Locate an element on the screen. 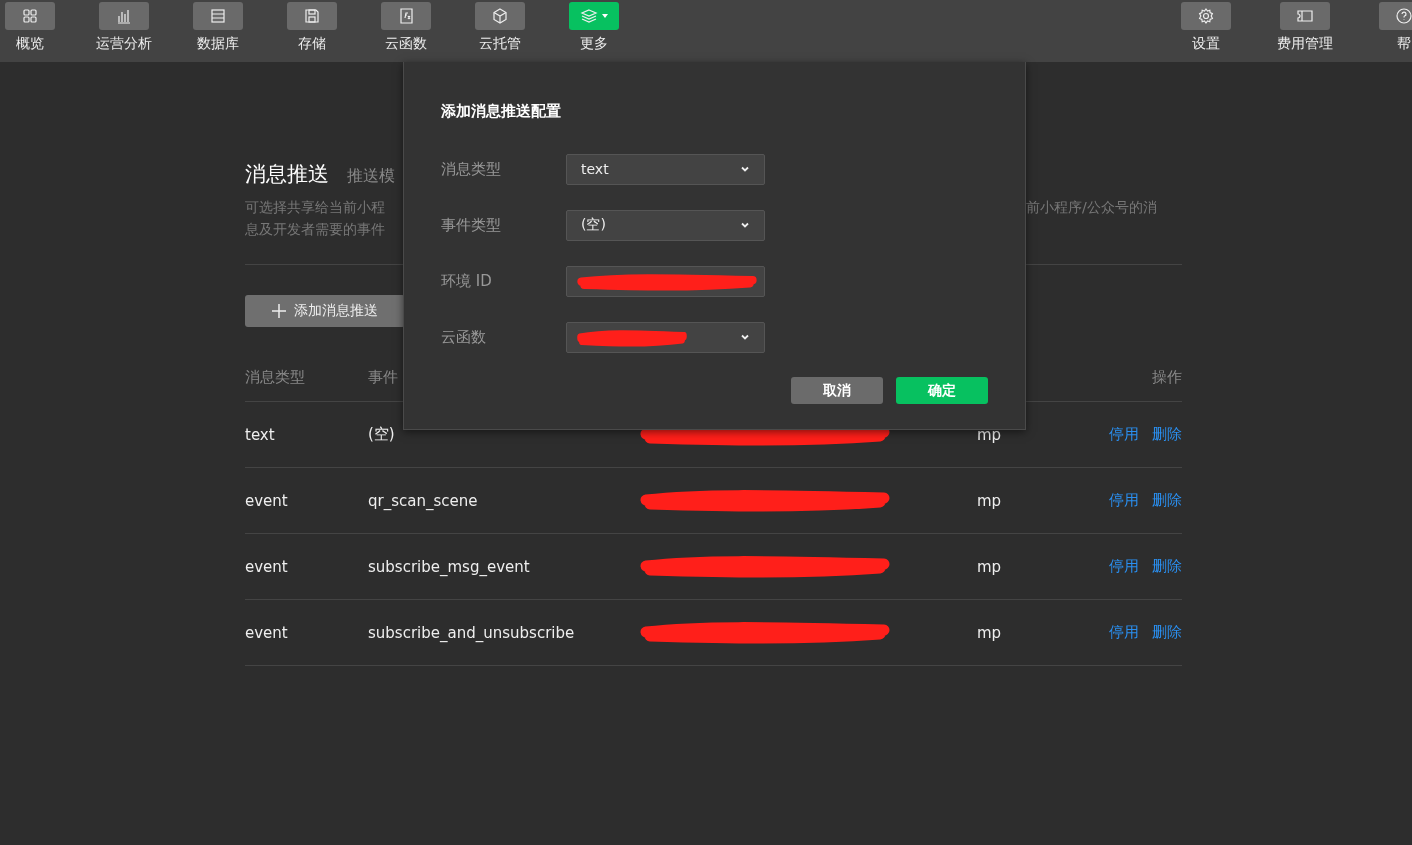 This screenshot has width=1412, height=845. toolbar-button: 存储 is located at coordinates (312, 31).